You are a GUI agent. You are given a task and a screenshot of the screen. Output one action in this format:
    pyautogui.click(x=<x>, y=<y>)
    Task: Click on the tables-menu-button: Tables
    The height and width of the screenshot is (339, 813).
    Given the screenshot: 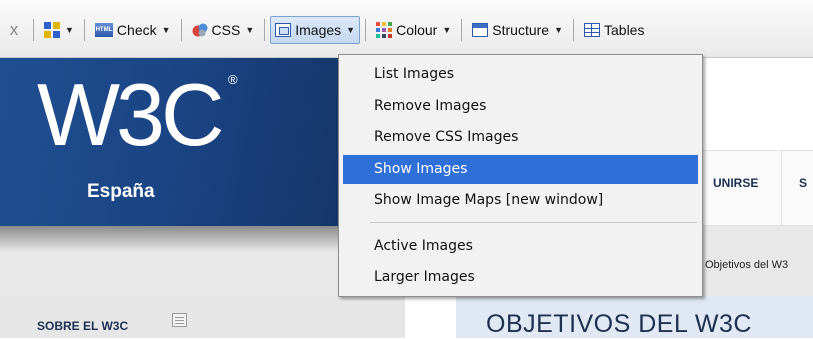 What is the action you would take?
    pyautogui.click(x=614, y=30)
    